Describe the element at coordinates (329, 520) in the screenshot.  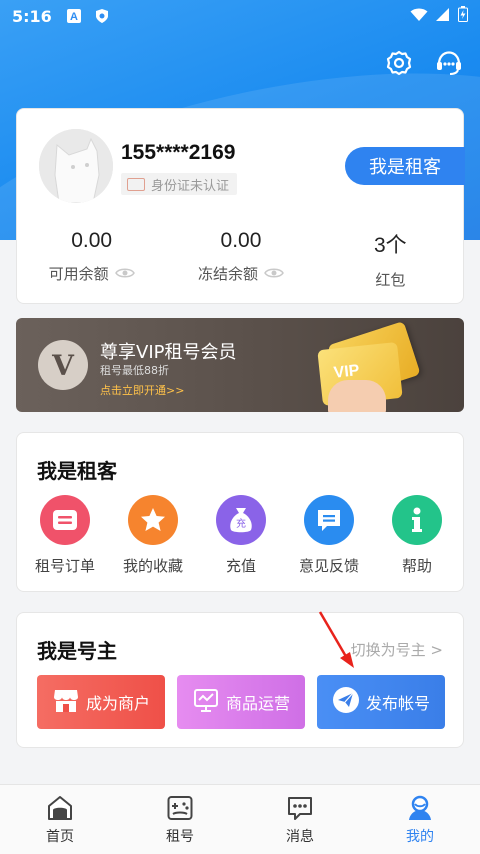
I see `feedback-icon` at that location.